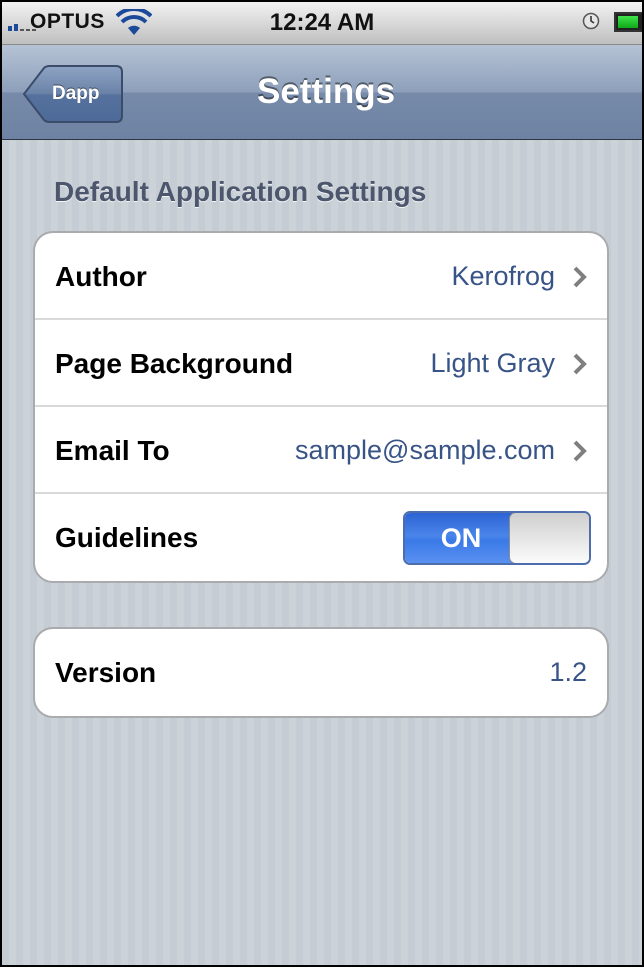 This screenshot has width=644, height=967. I want to click on row-label: Author, so click(101, 276).